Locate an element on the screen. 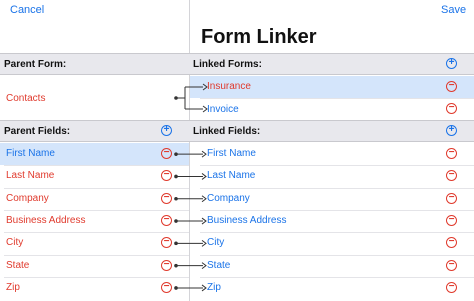 The width and height of the screenshot is (474, 301). column-divider is located at coordinates (189, 150).